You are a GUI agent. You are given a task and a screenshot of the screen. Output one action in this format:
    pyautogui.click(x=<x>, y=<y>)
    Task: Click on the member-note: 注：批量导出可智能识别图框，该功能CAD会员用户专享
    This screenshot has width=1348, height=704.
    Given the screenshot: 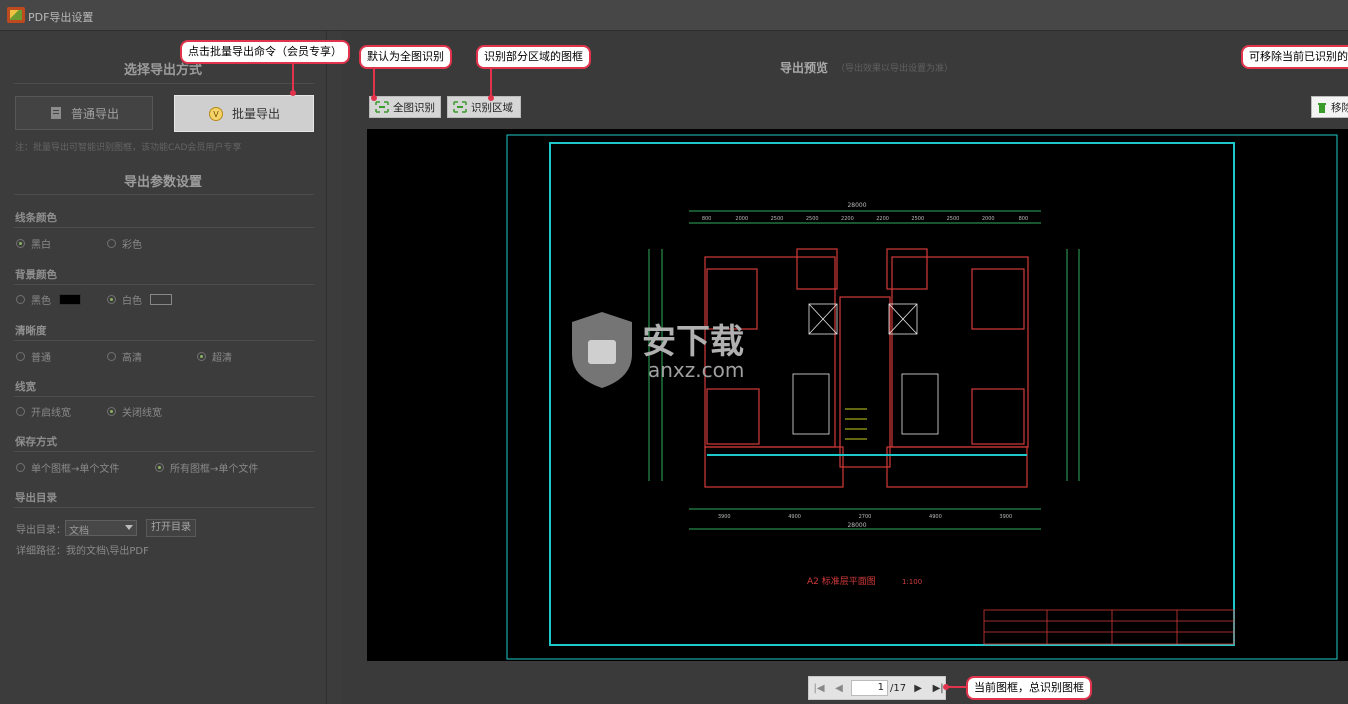 What is the action you would take?
    pyautogui.click(x=128, y=148)
    